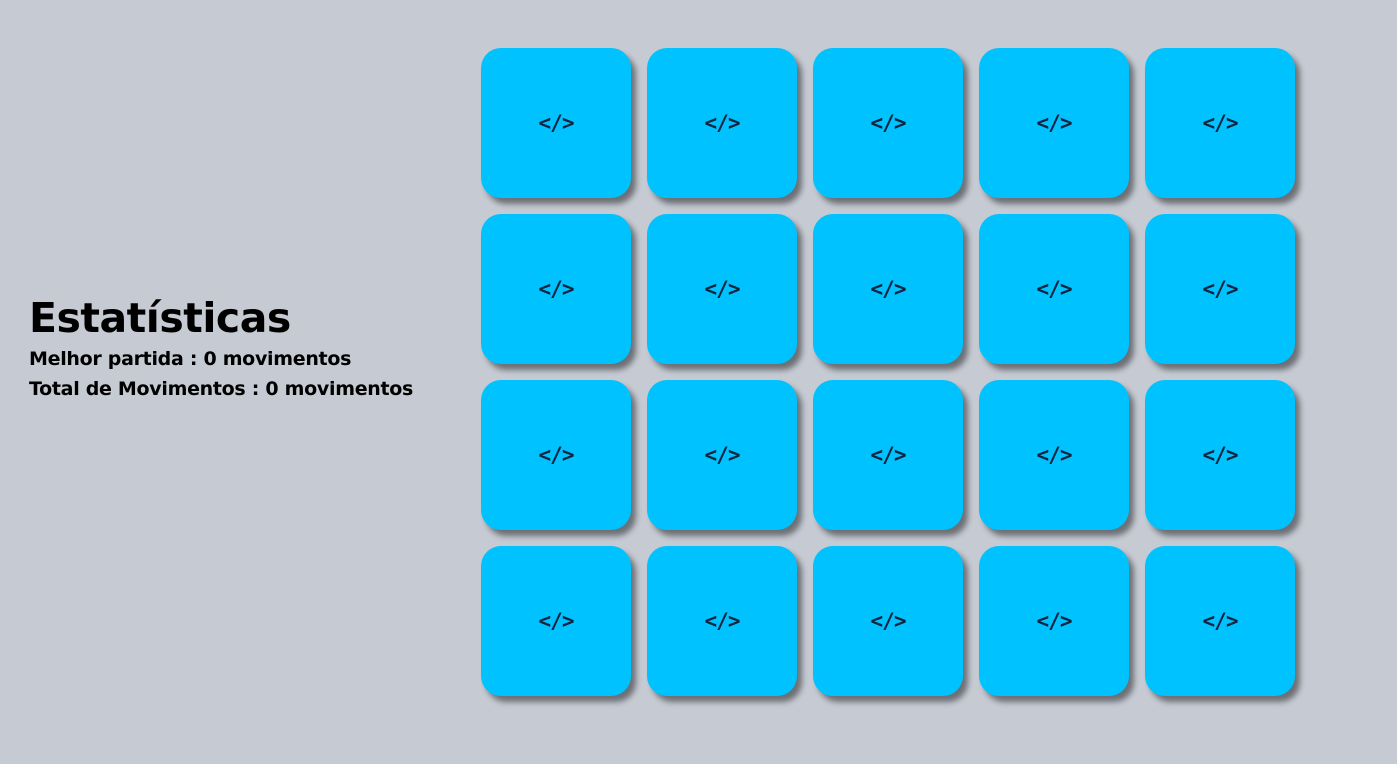 The height and width of the screenshot is (764, 1397). I want to click on total-moves-line: Total de Movimentos : 0 movimentos, so click(249, 389).